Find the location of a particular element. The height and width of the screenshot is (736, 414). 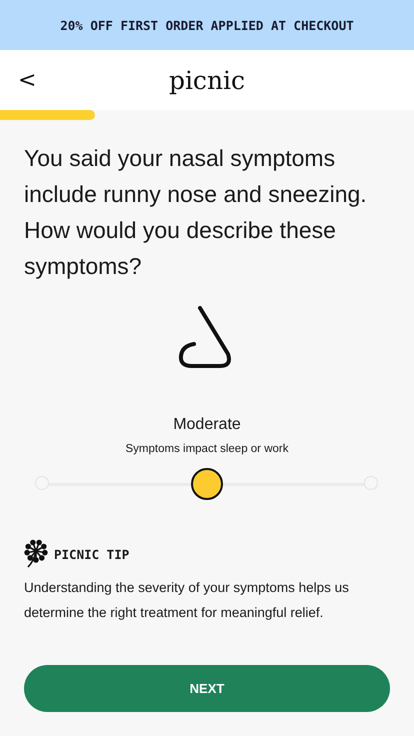

tip-title: PICNIC TIP is located at coordinates (92, 554).